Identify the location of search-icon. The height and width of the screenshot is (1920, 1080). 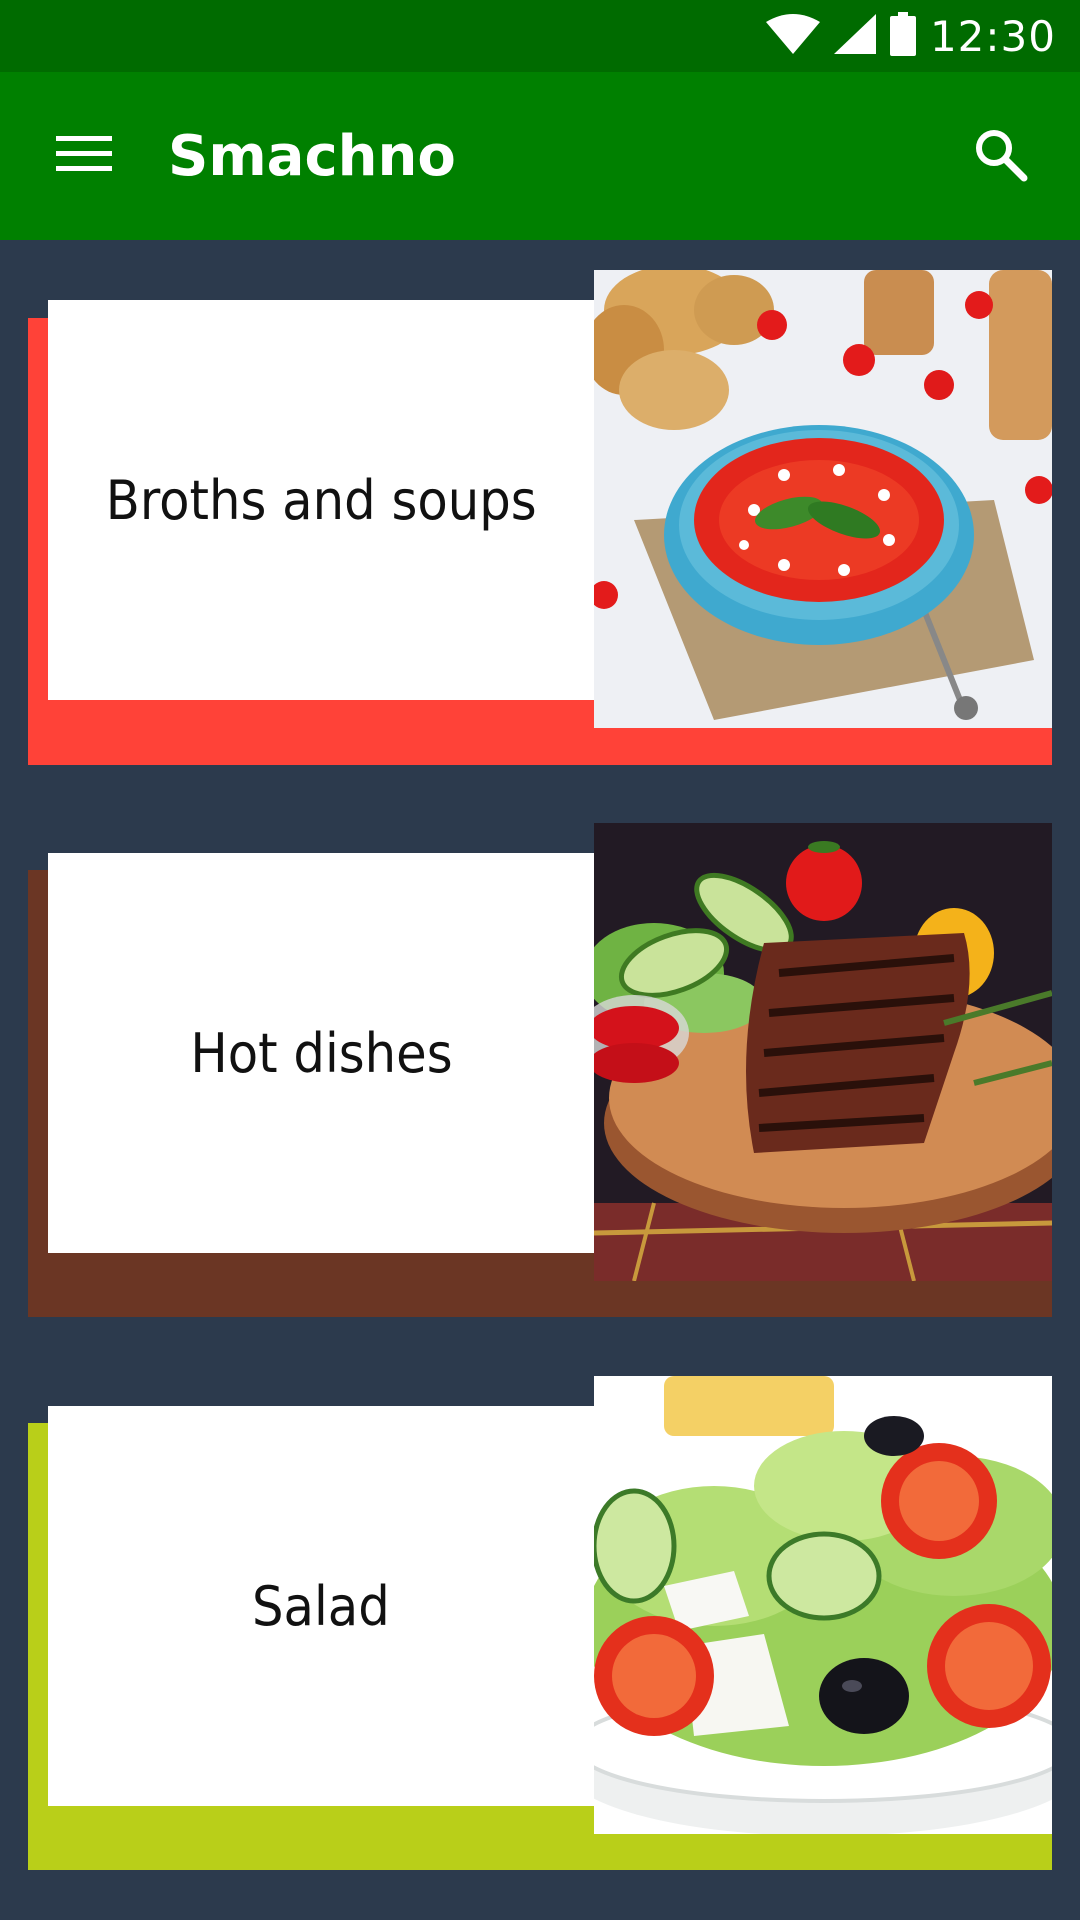
(1000, 156).